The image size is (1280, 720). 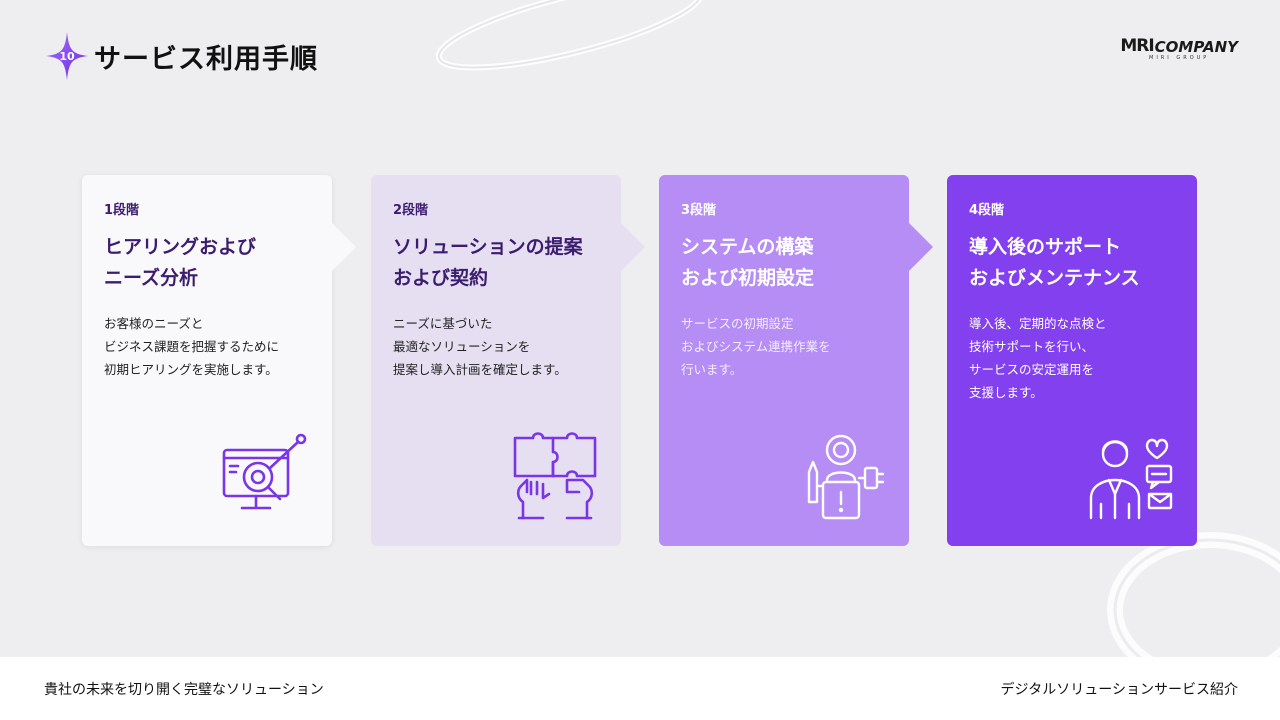 What do you see at coordinates (1054, 262) in the screenshot?
I see `step-heading: 導入後のサポート およびメンテナンス` at bounding box center [1054, 262].